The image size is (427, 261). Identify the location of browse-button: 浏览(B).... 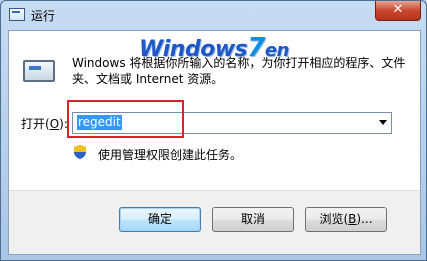
(346, 219).